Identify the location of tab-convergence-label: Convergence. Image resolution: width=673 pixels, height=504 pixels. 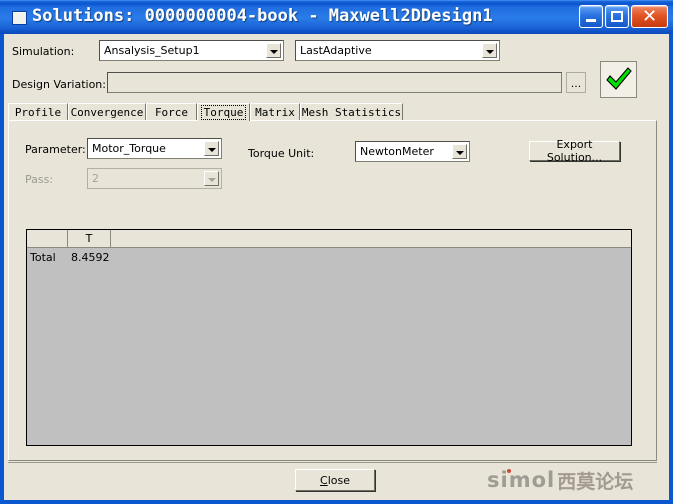
(107, 112).